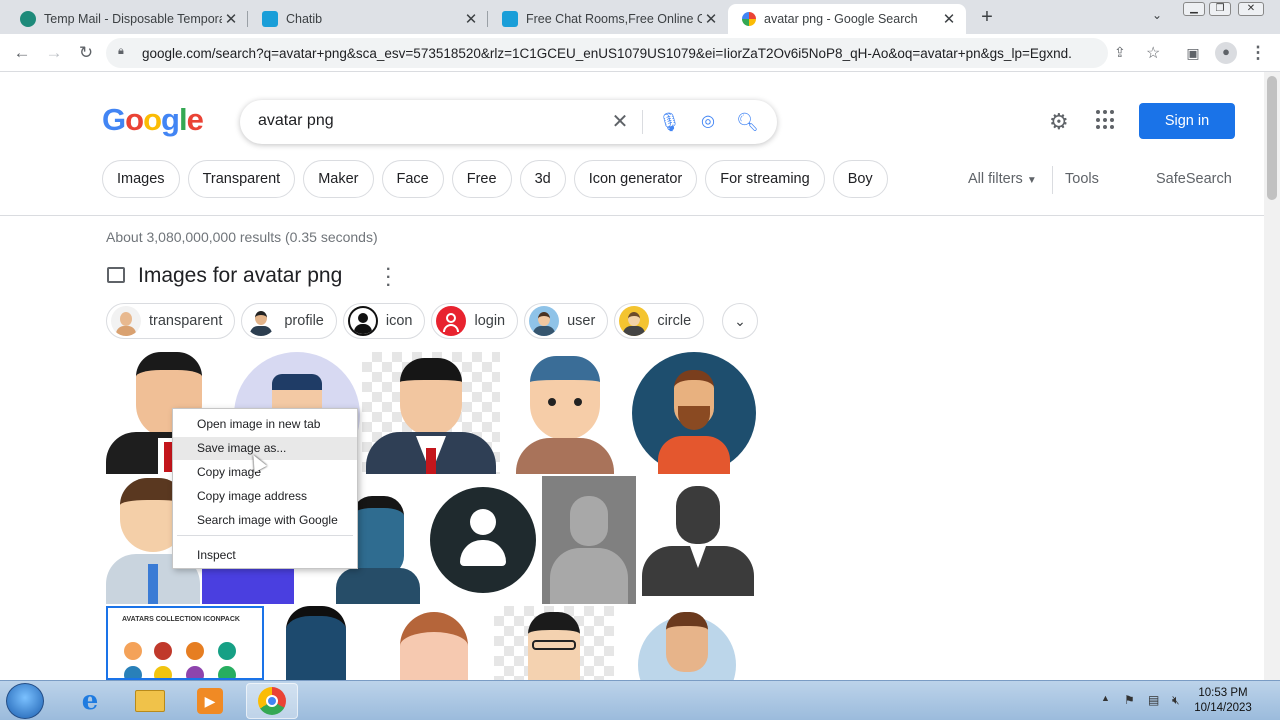 This screenshot has width=1280, height=720. What do you see at coordinates (241, 179) in the screenshot?
I see `chip-transparent: Transparent` at bounding box center [241, 179].